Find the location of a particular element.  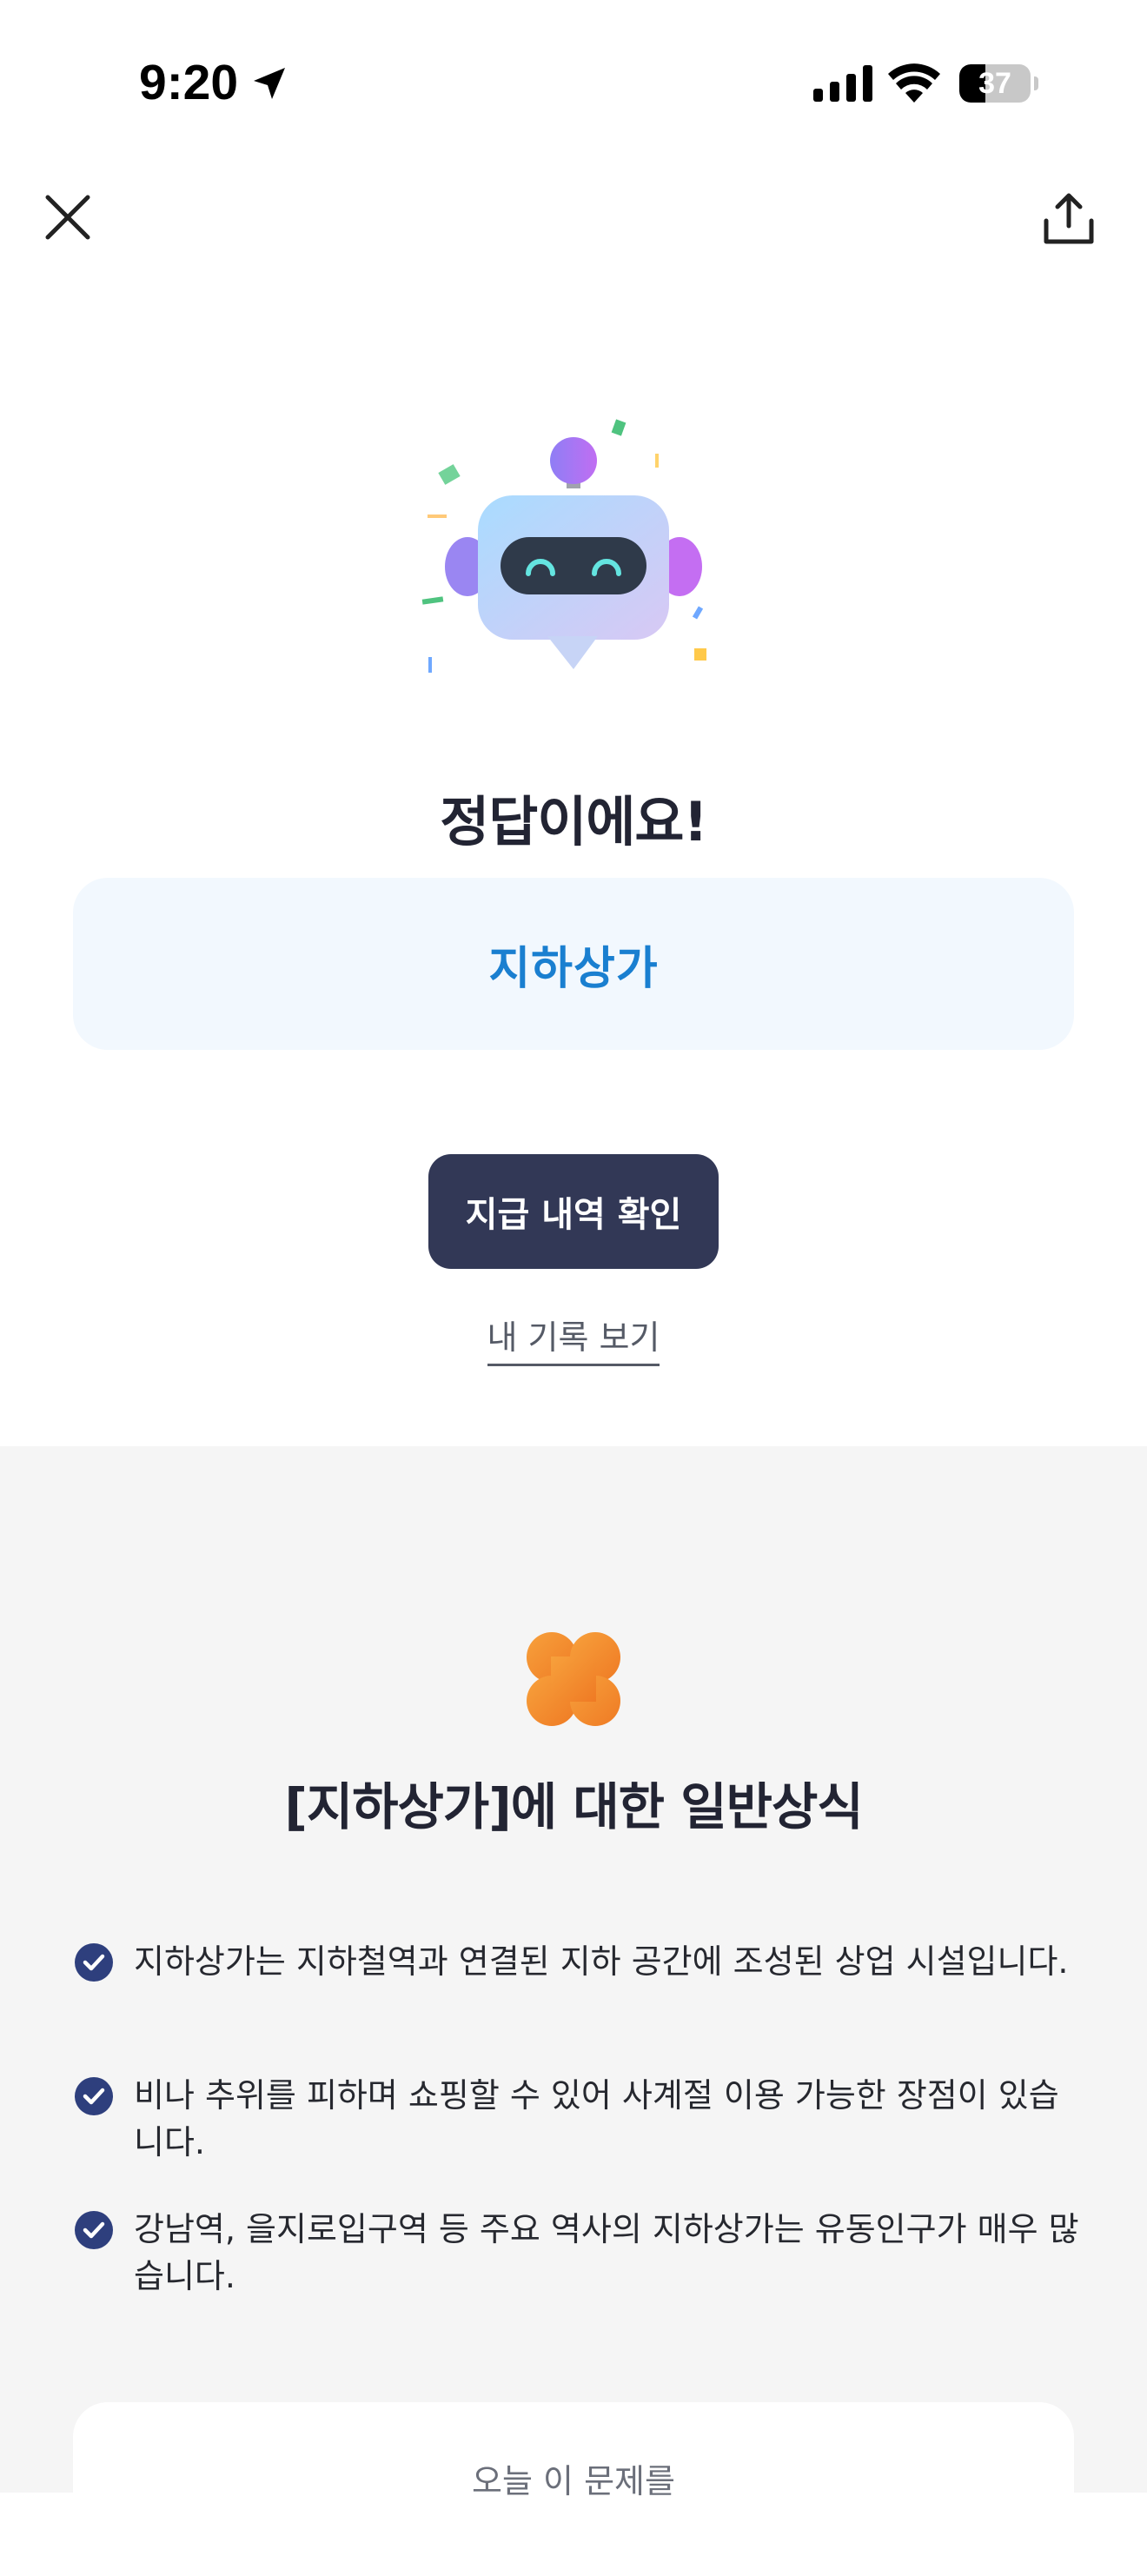

answer-text: 지하상가 is located at coordinates (573, 968).